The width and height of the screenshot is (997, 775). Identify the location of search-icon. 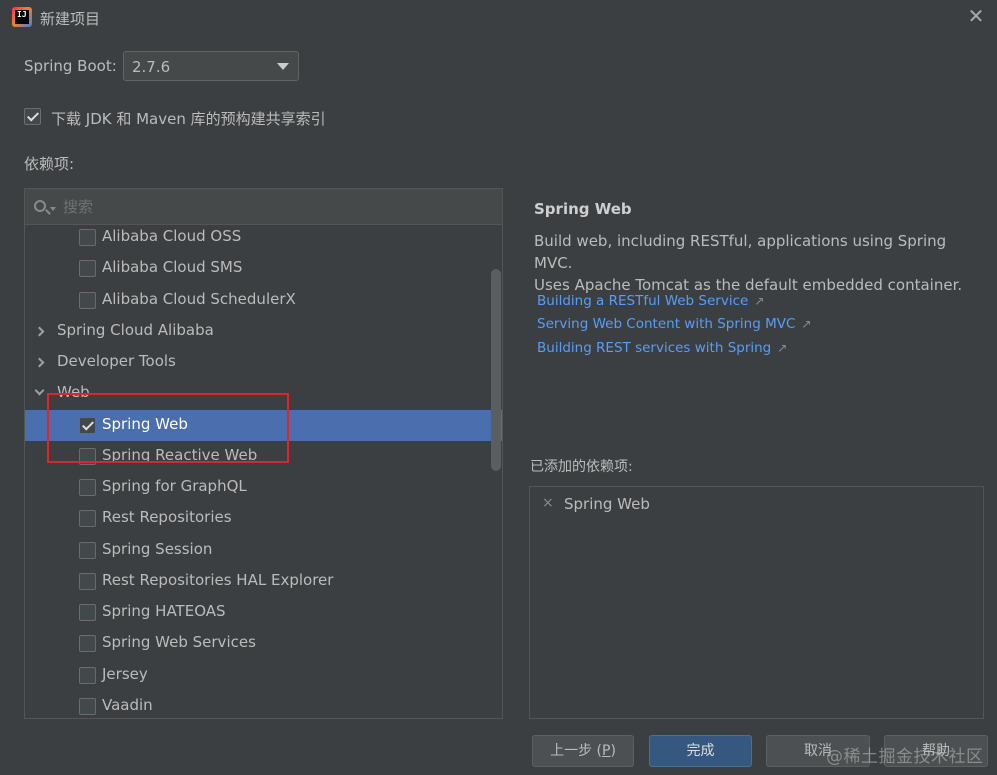
(40, 206).